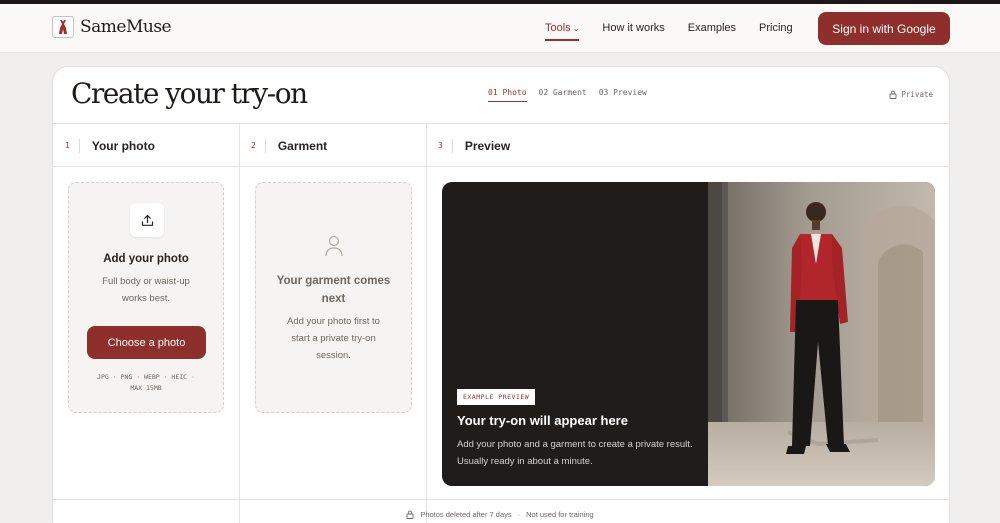 This screenshot has height=523, width=1000. What do you see at coordinates (333, 338) in the screenshot?
I see `garment-panel-desc-line2: start a private try-on` at bounding box center [333, 338].